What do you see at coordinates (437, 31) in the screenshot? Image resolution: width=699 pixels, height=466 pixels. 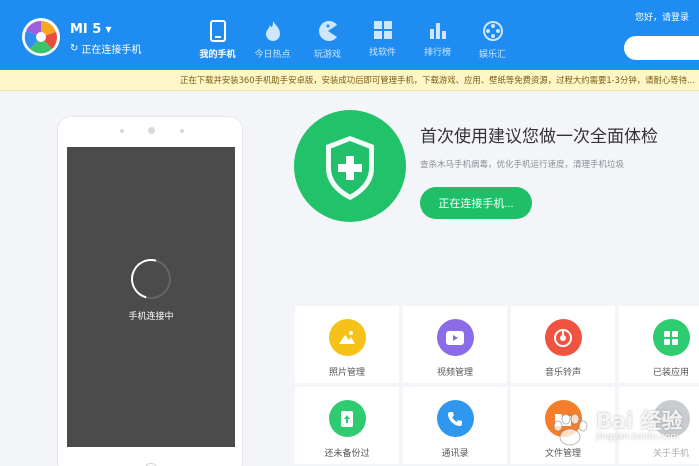 I see `bar-chart-icon` at bounding box center [437, 31].